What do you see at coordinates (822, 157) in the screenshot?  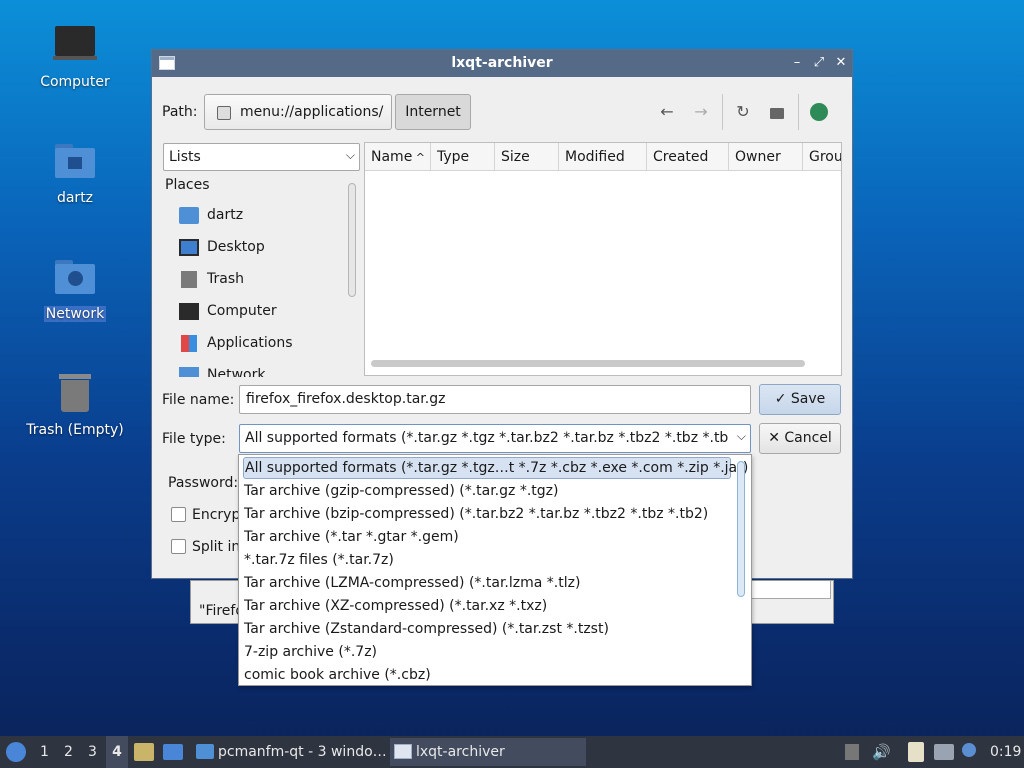 I see `column-header-group: Grou` at bounding box center [822, 157].